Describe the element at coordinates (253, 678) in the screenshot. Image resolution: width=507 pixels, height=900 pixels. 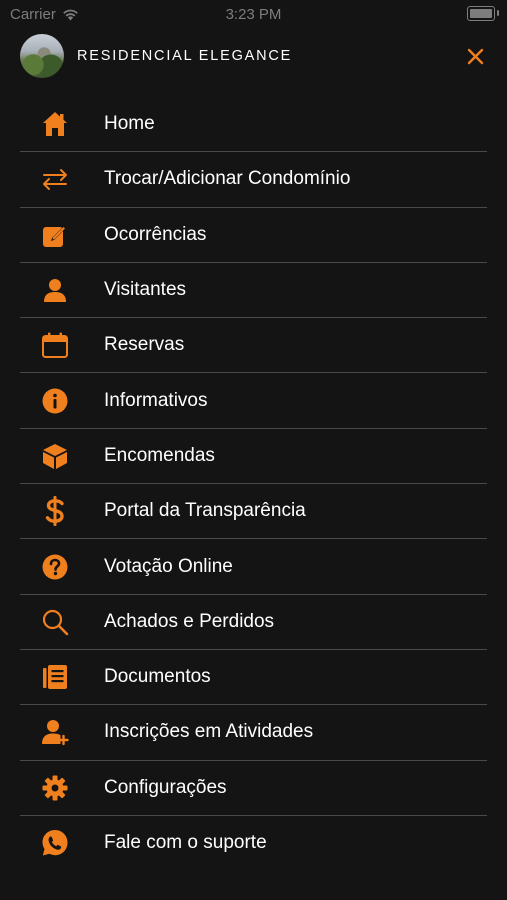
I see `menu-item-documentos: Documentos` at that location.